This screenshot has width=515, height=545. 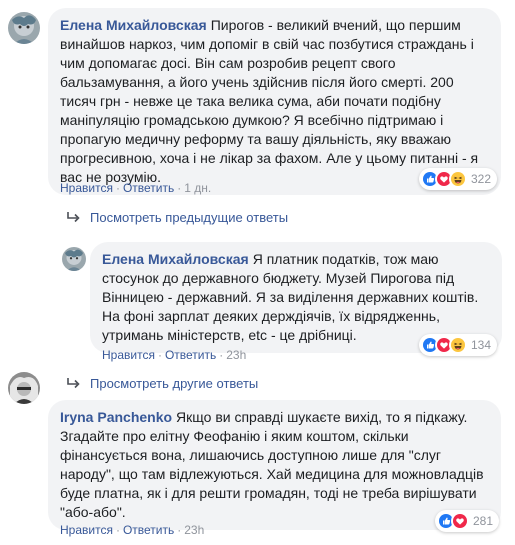 I want to click on reactions-summary: 134, so click(x=458, y=345).